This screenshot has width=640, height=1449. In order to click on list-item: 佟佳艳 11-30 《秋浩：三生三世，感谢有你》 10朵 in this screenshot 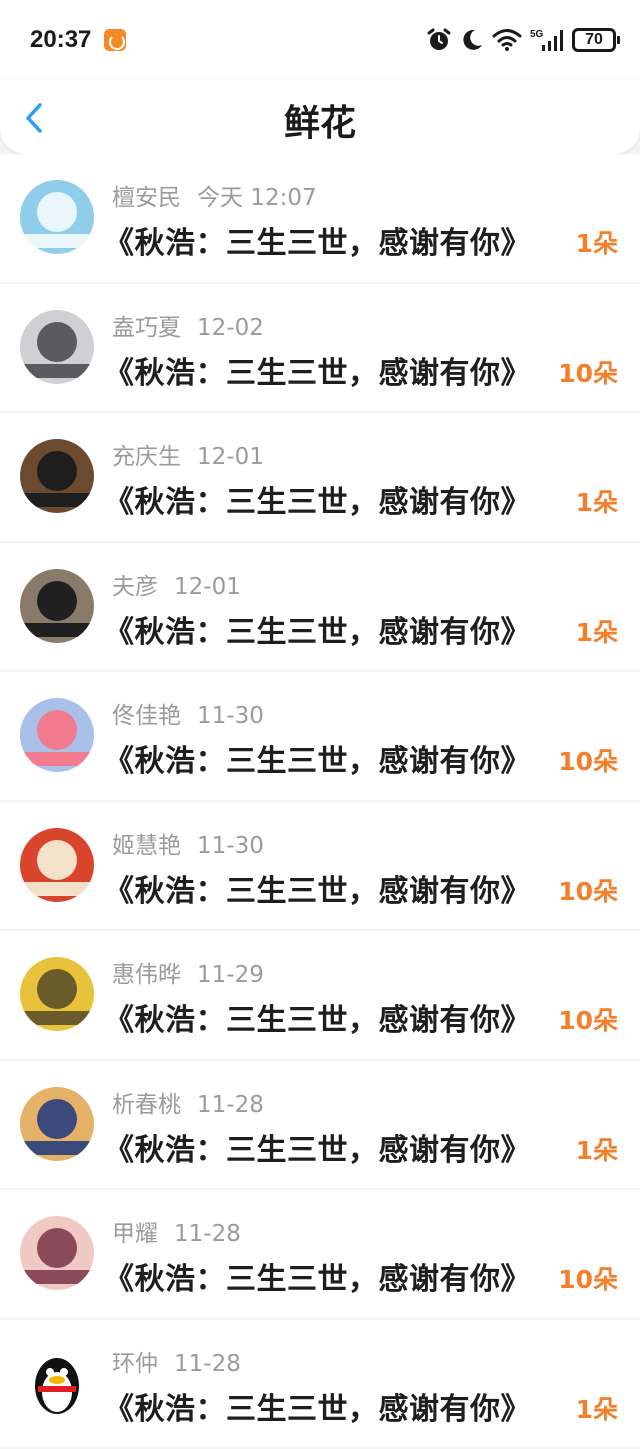, I will do `click(320, 737)`.